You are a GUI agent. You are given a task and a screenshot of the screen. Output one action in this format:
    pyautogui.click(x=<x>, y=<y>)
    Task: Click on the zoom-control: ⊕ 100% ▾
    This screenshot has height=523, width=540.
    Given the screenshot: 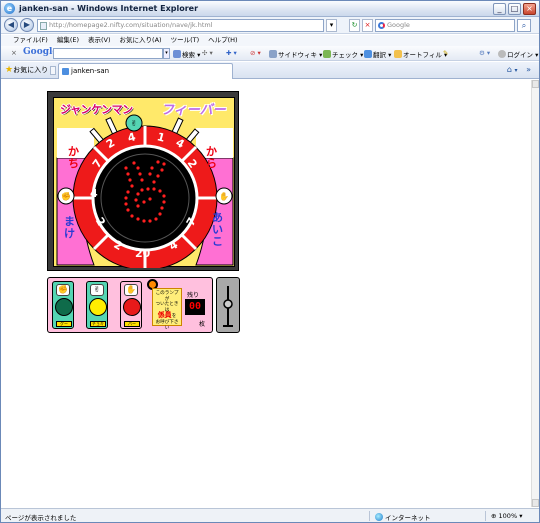 What is the action you would take?
    pyautogui.click(x=506, y=516)
    